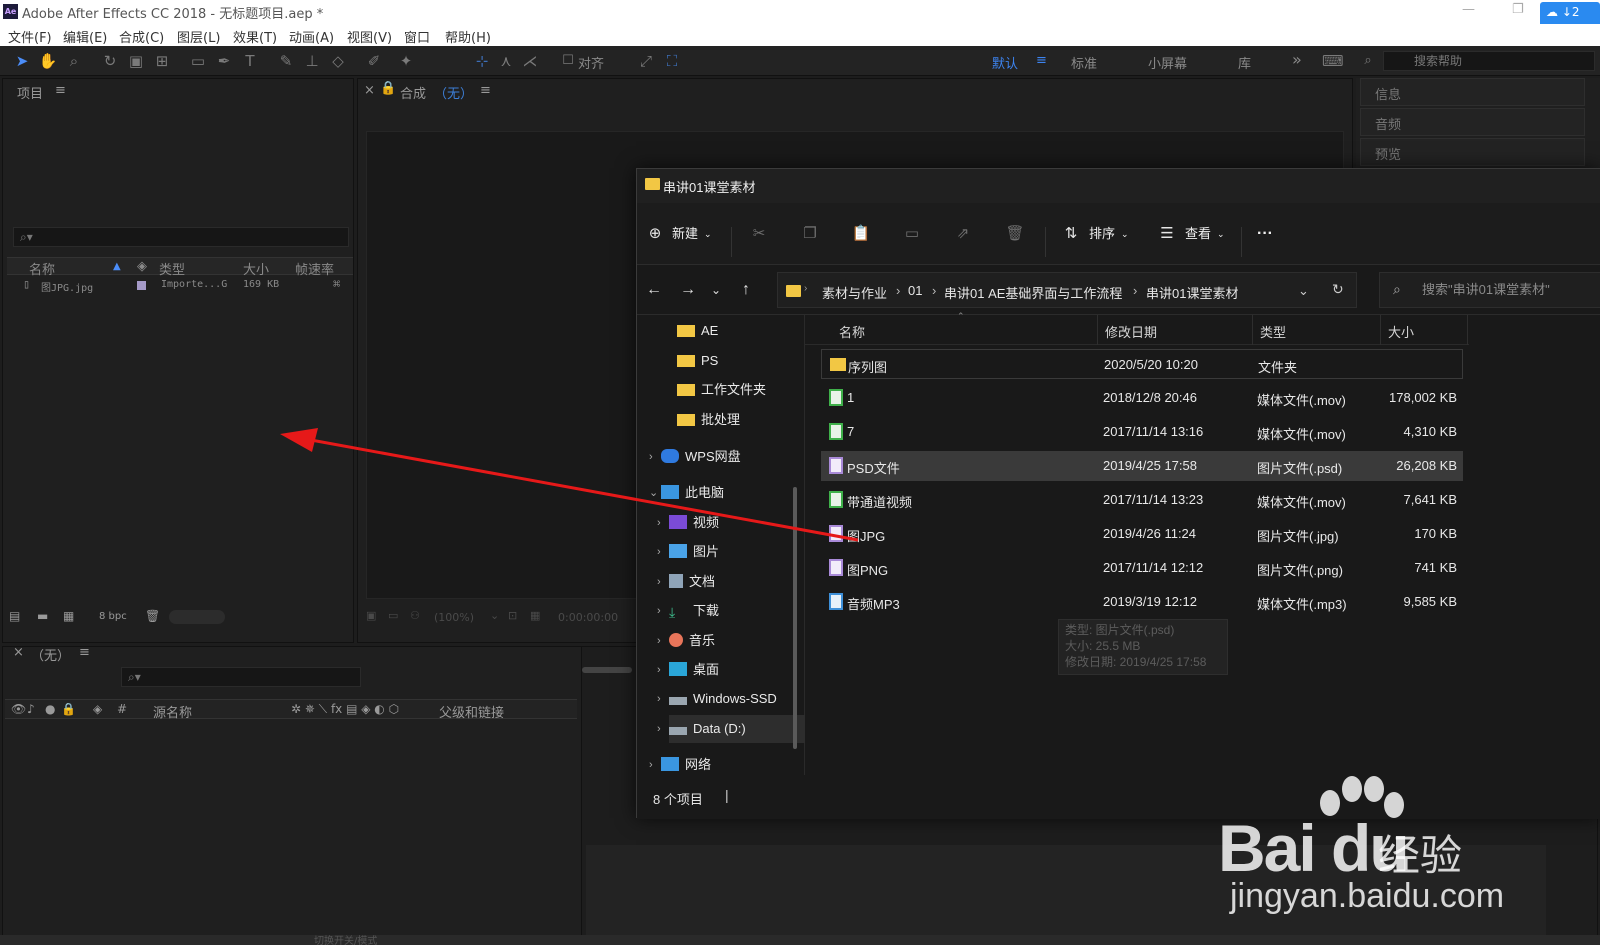 Image resolution: width=1600 pixels, height=945 pixels. Describe the element at coordinates (727, 457) in the screenshot. I see `sidebar-item-wps-drive: › WPS网盘` at that location.